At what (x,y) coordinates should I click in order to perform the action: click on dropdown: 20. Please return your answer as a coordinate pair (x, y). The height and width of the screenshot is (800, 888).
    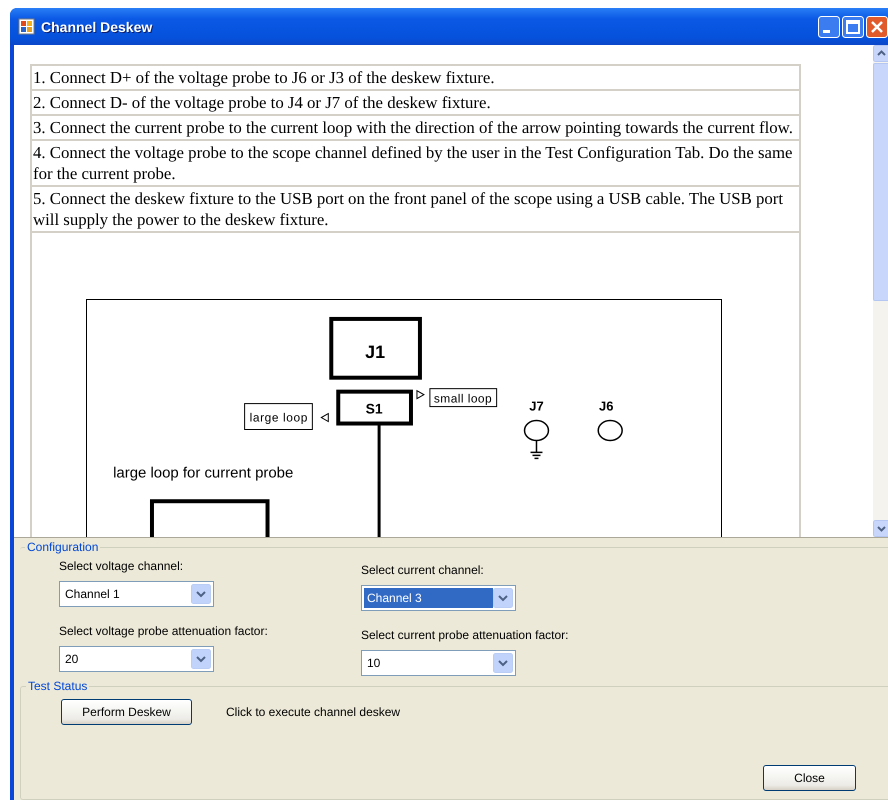
    Looking at the image, I should click on (136, 659).